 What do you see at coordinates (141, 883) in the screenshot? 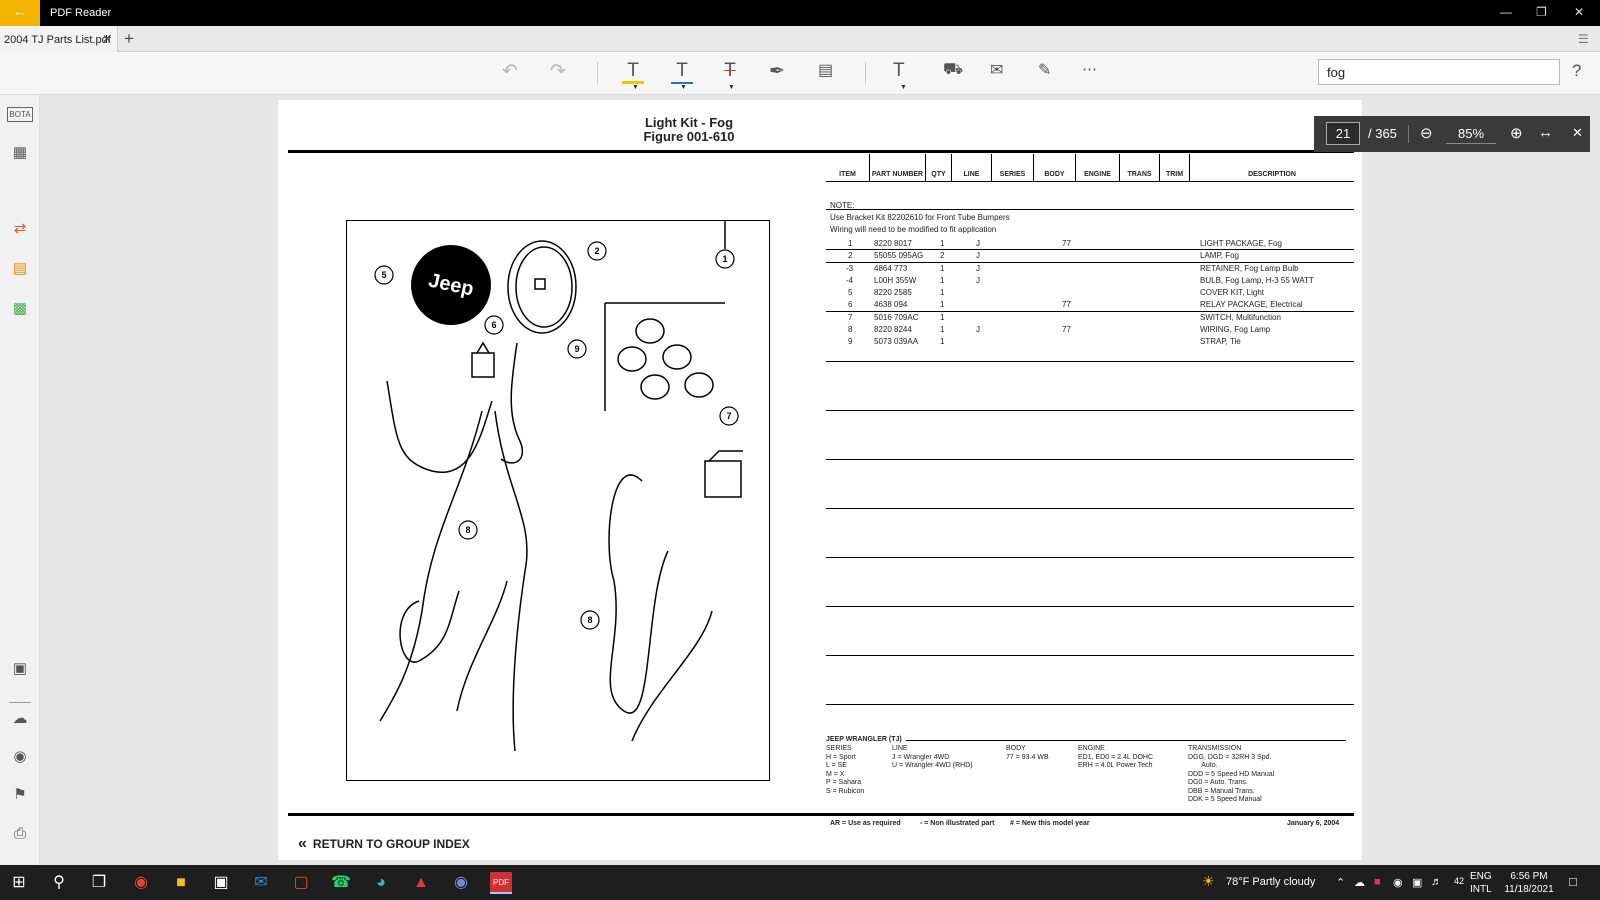
I see `chrome-icon: ◉` at bounding box center [141, 883].